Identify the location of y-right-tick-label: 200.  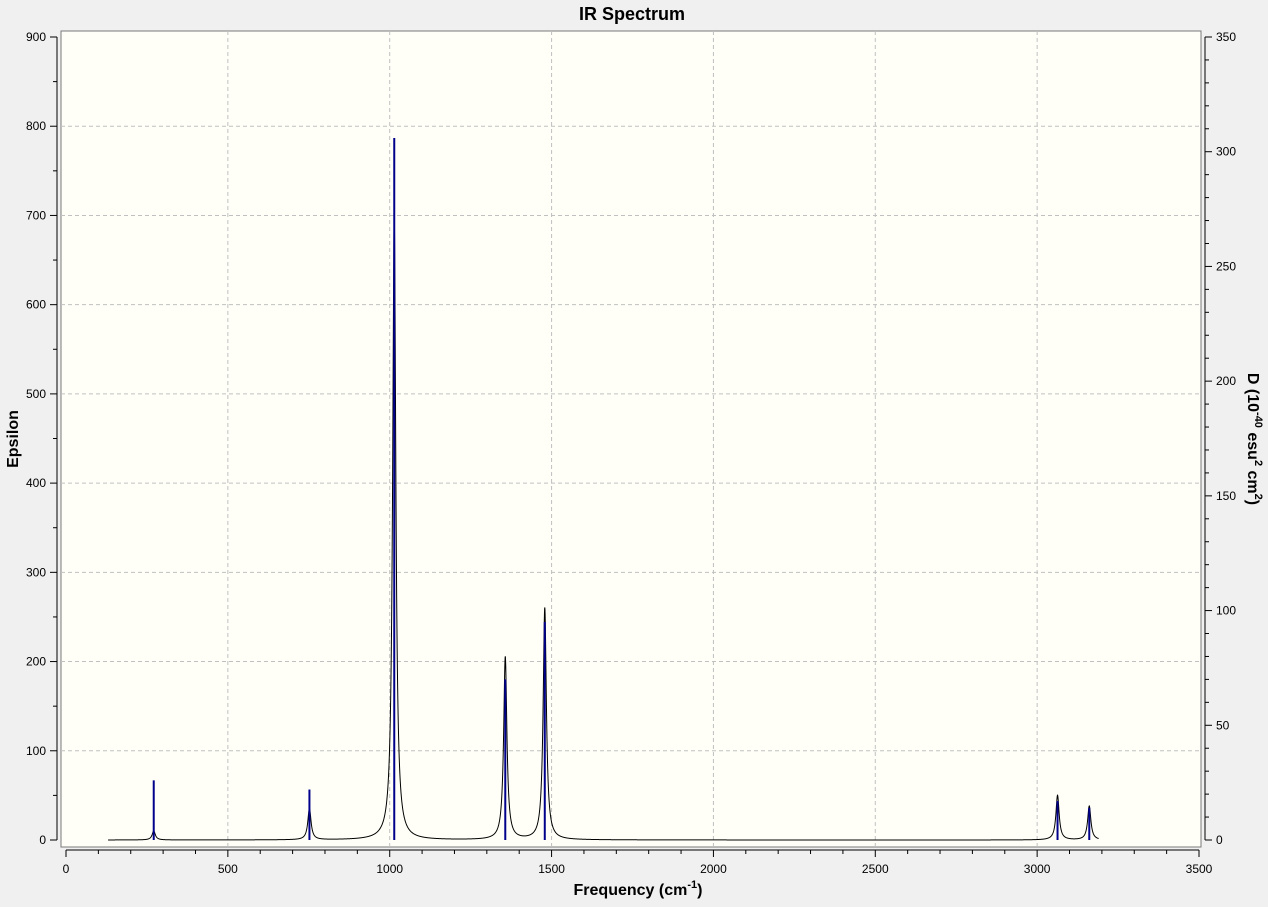
(1226, 381).